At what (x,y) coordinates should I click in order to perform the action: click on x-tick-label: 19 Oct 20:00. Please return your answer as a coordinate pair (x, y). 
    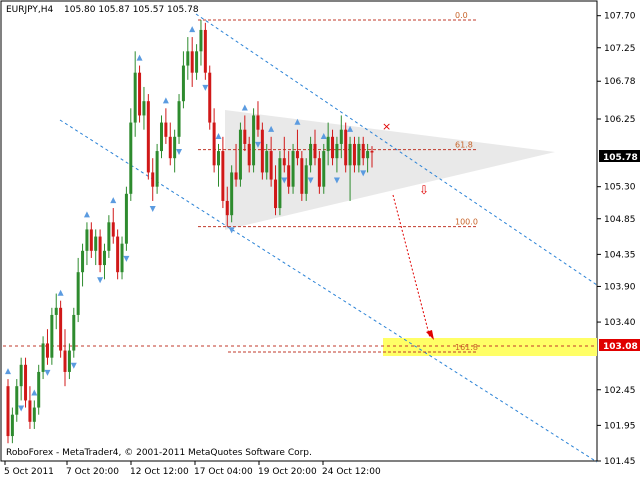
    Looking at the image, I should click on (287, 472).